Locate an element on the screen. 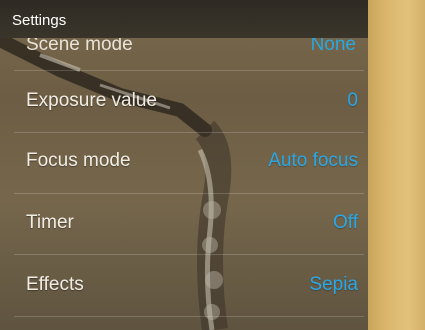 The width and height of the screenshot is (425, 330). setting-value: 0 is located at coordinates (352, 100).